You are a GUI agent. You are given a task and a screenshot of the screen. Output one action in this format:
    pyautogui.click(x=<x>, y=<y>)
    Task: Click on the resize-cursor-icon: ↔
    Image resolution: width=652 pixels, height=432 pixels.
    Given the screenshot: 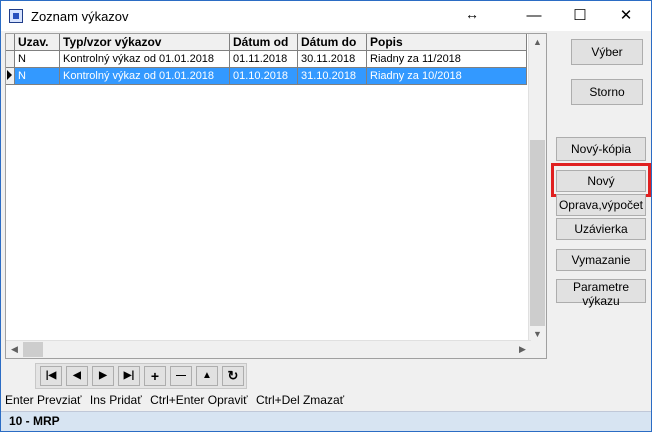 What is the action you would take?
    pyautogui.click(x=472, y=14)
    